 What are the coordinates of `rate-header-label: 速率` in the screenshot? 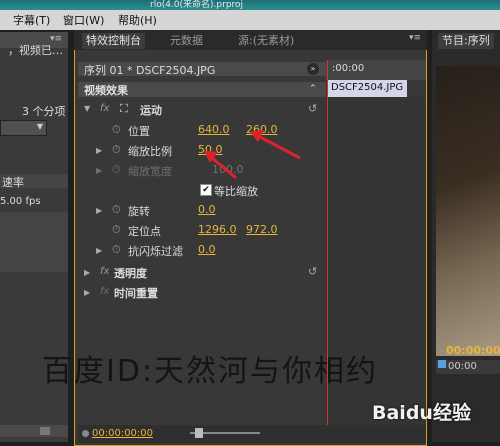 It's located at (13, 182).